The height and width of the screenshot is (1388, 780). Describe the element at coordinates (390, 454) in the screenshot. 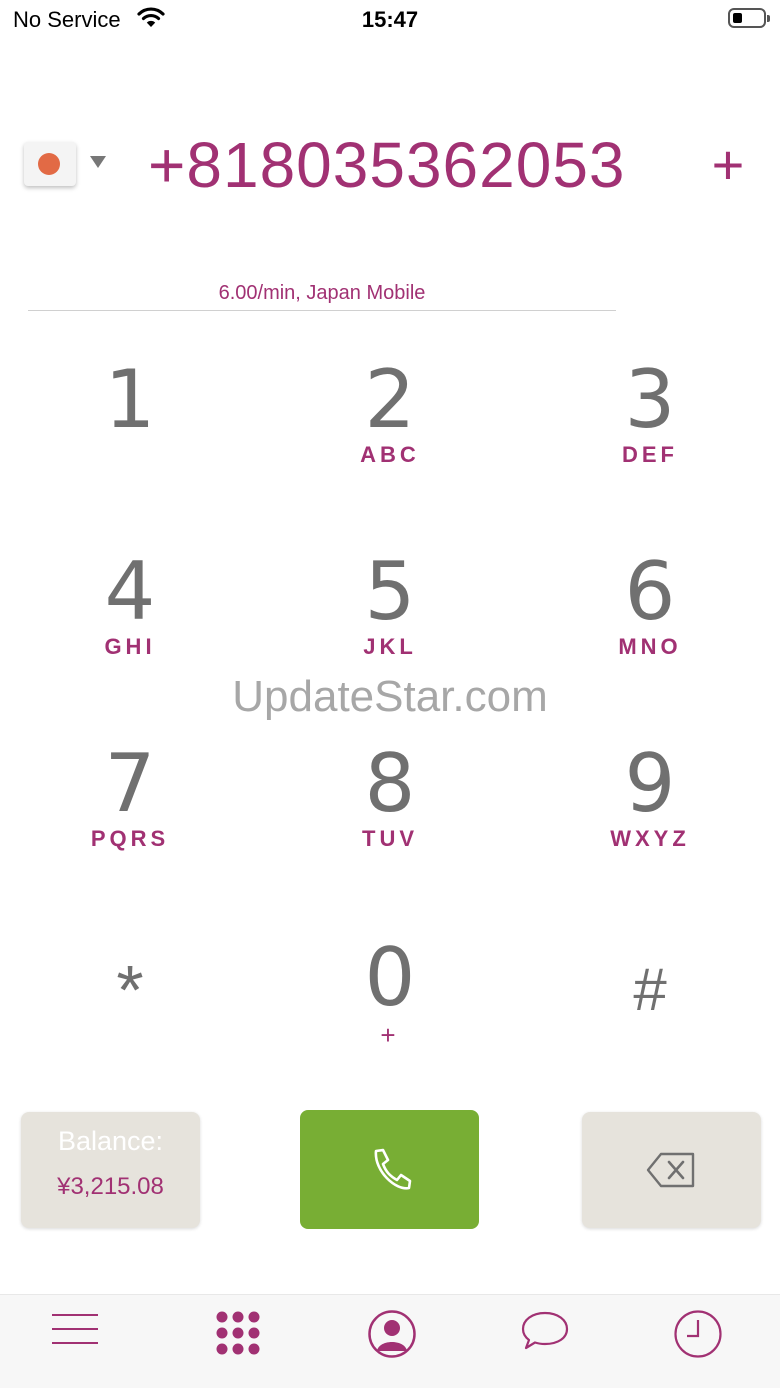

I see `key-letters: ABC` at that location.